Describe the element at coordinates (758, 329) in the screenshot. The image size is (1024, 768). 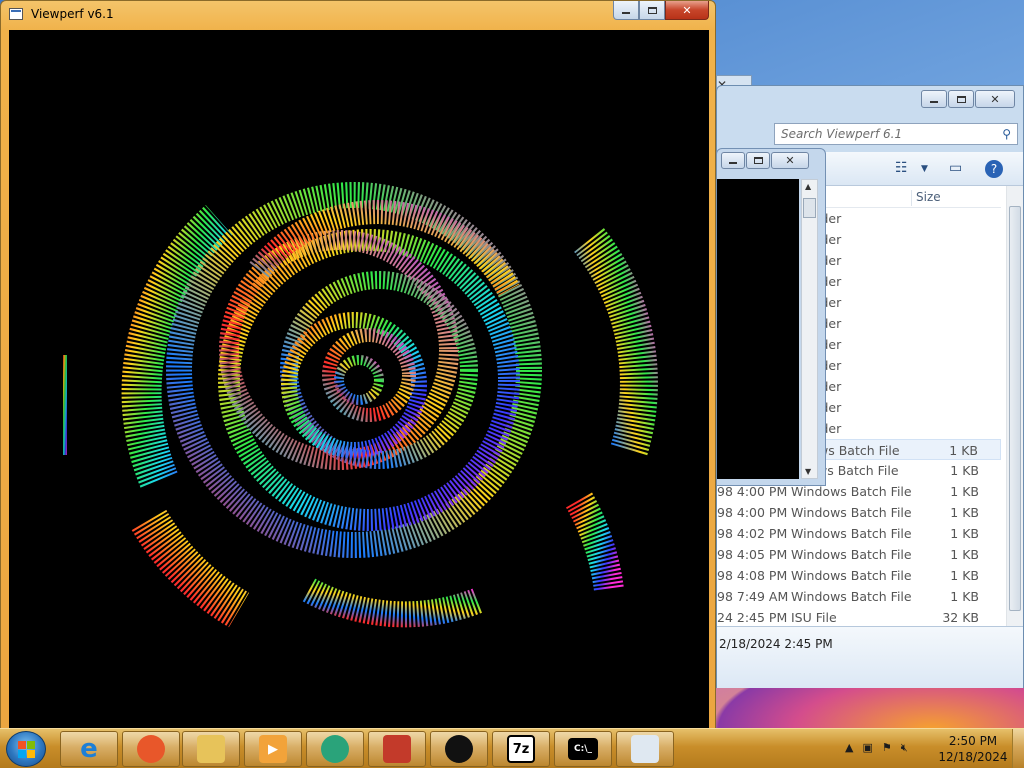
I see `console-output` at that location.